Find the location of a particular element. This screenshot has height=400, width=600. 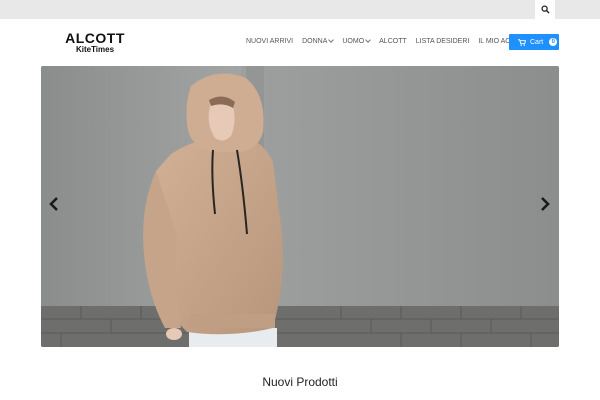

site-logo: ALCOTT KiteTimes is located at coordinates (95, 42).